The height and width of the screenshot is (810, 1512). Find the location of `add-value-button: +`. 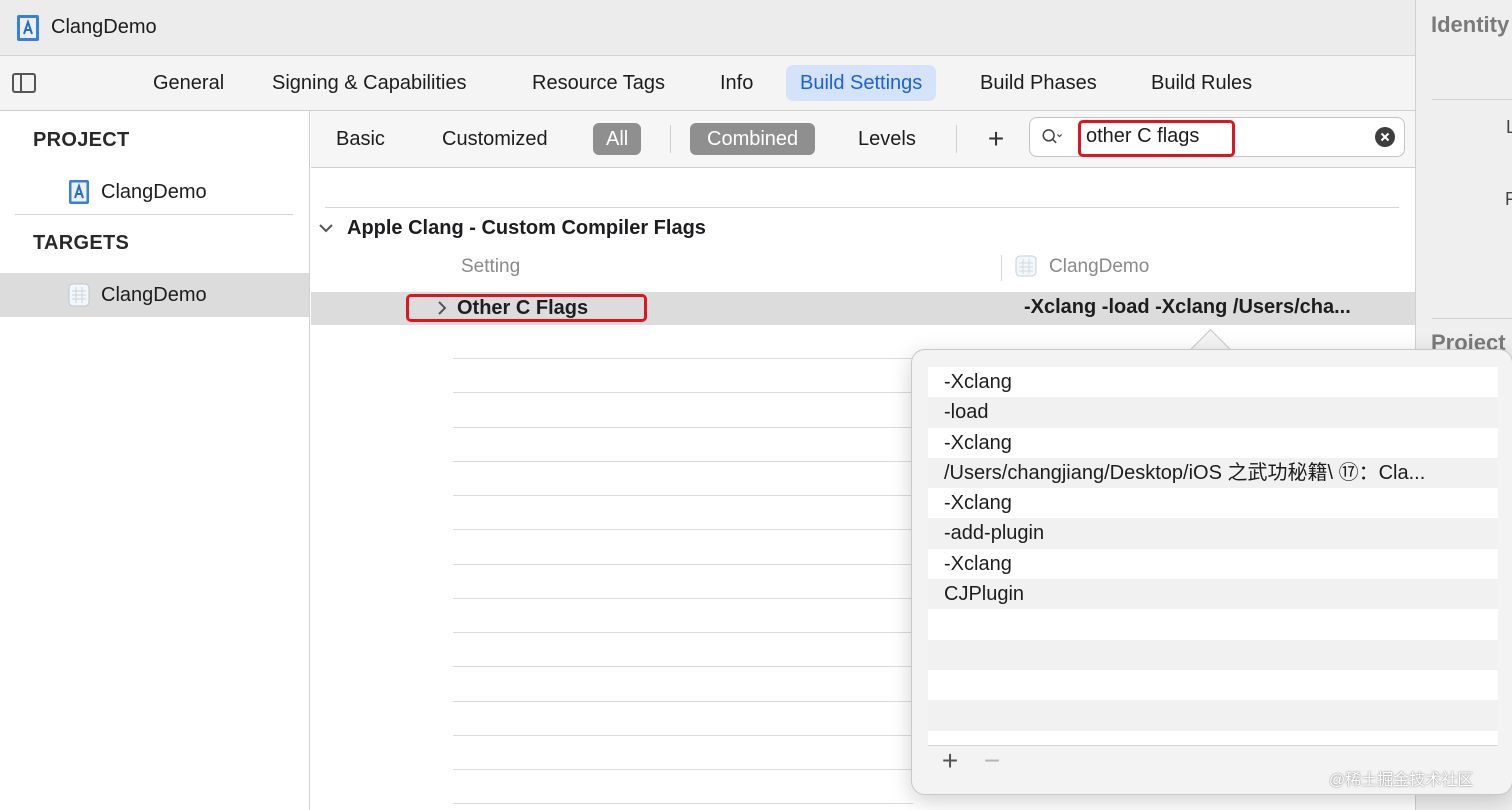

add-value-button: + is located at coordinates (950, 761).